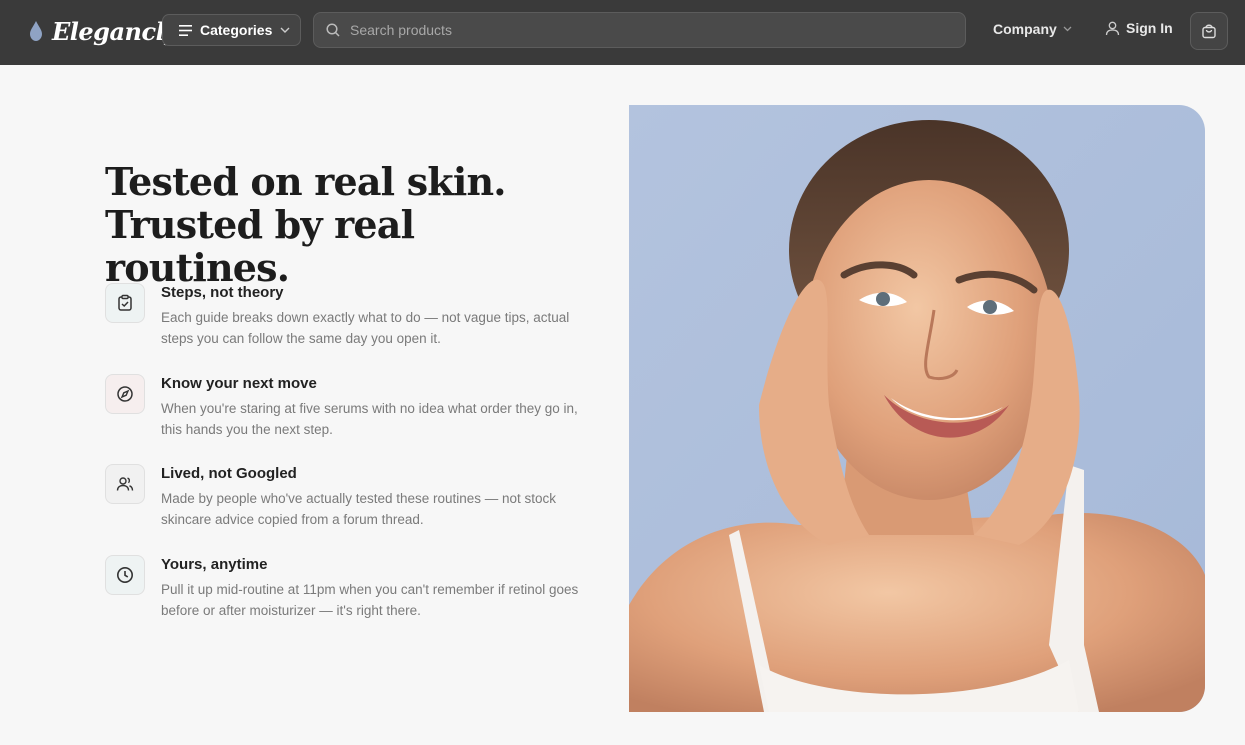  I want to click on search-icon, so click(333, 30).